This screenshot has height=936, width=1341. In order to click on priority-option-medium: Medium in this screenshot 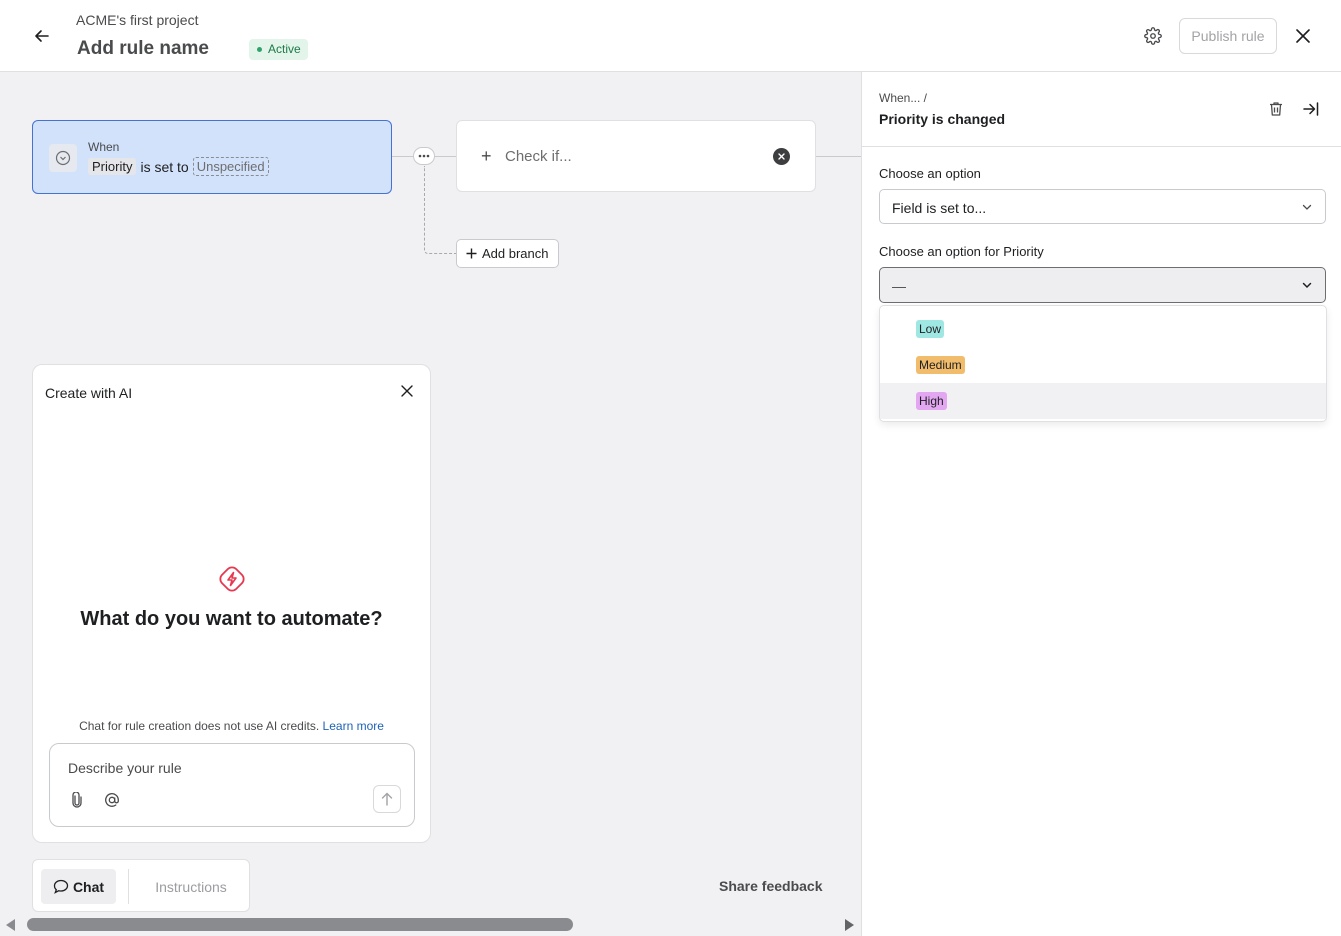, I will do `click(1103, 365)`.